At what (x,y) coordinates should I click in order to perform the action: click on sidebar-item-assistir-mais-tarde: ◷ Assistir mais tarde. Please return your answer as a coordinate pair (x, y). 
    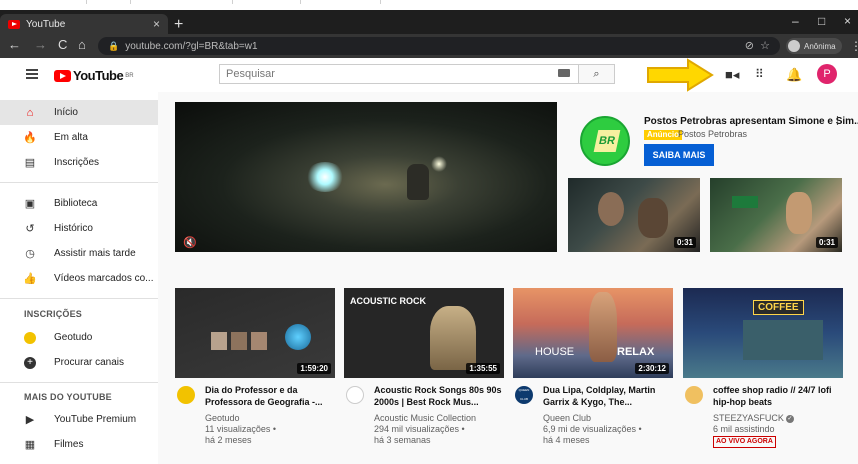
    Looking at the image, I should click on (79, 253).